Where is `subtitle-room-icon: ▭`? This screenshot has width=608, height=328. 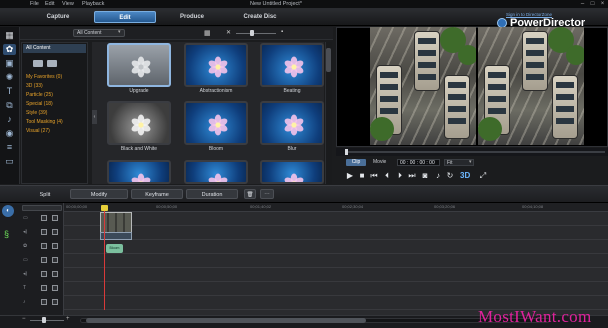
subtitle-room-icon: ▭ is located at coordinates (9, 161).